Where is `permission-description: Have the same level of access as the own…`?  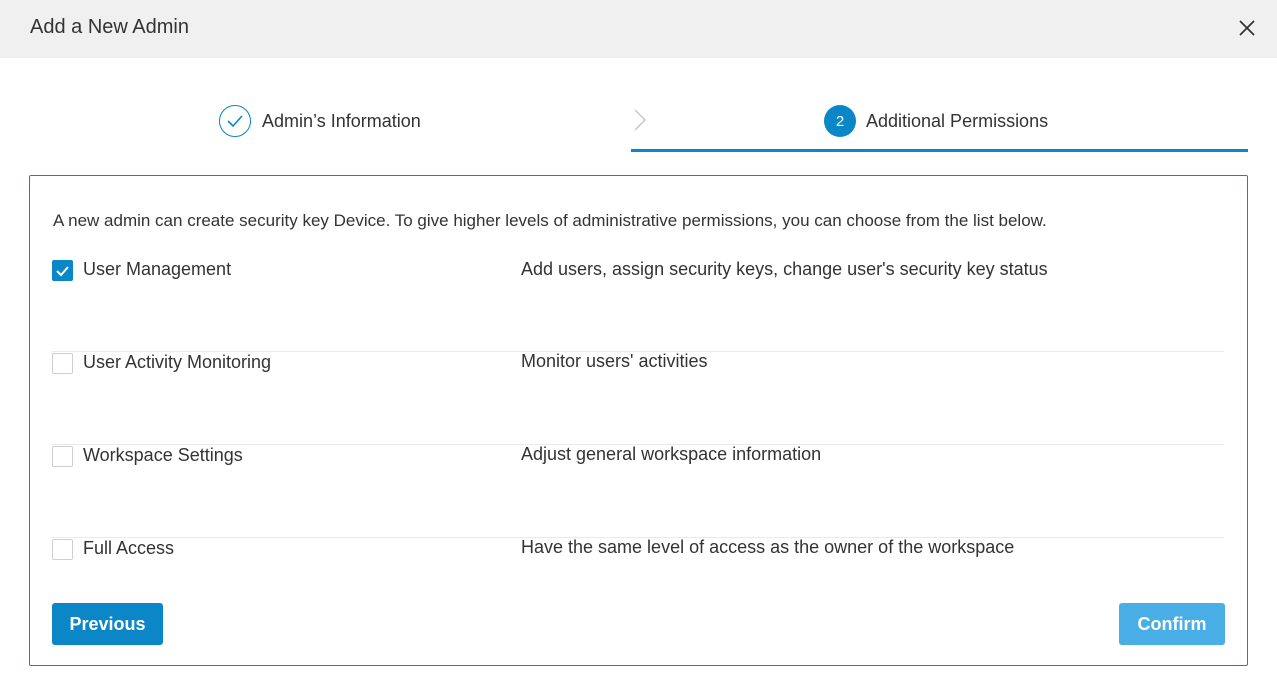
permission-description: Have the same level of access as the own… is located at coordinates (768, 547).